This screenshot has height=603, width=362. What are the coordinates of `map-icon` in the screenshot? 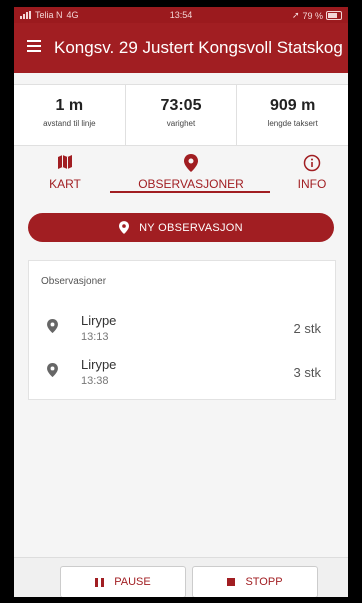 It's located at (65, 163).